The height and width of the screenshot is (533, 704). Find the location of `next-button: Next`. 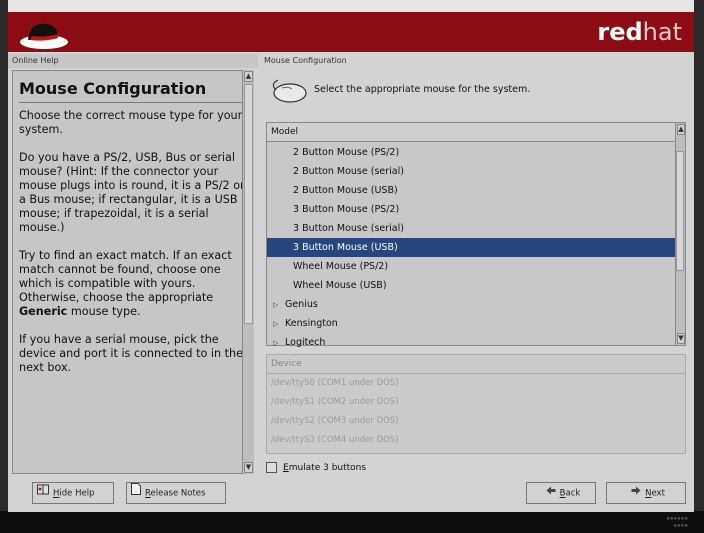

next-button: Next is located at coordinates (646, 493).